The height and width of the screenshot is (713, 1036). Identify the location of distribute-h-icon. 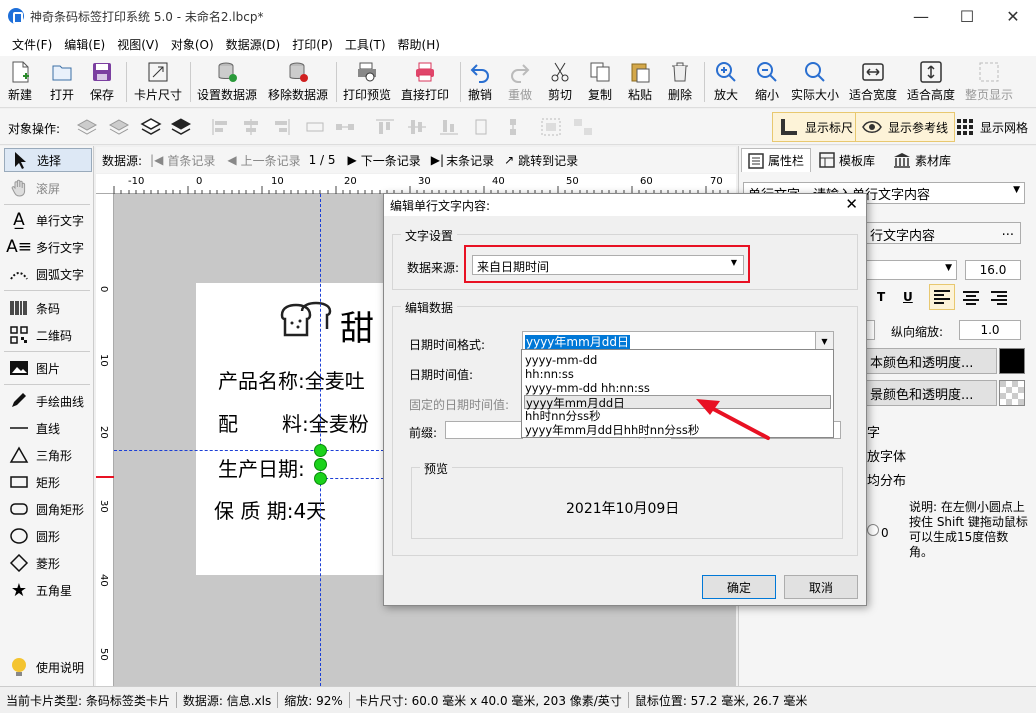
(315, 127).